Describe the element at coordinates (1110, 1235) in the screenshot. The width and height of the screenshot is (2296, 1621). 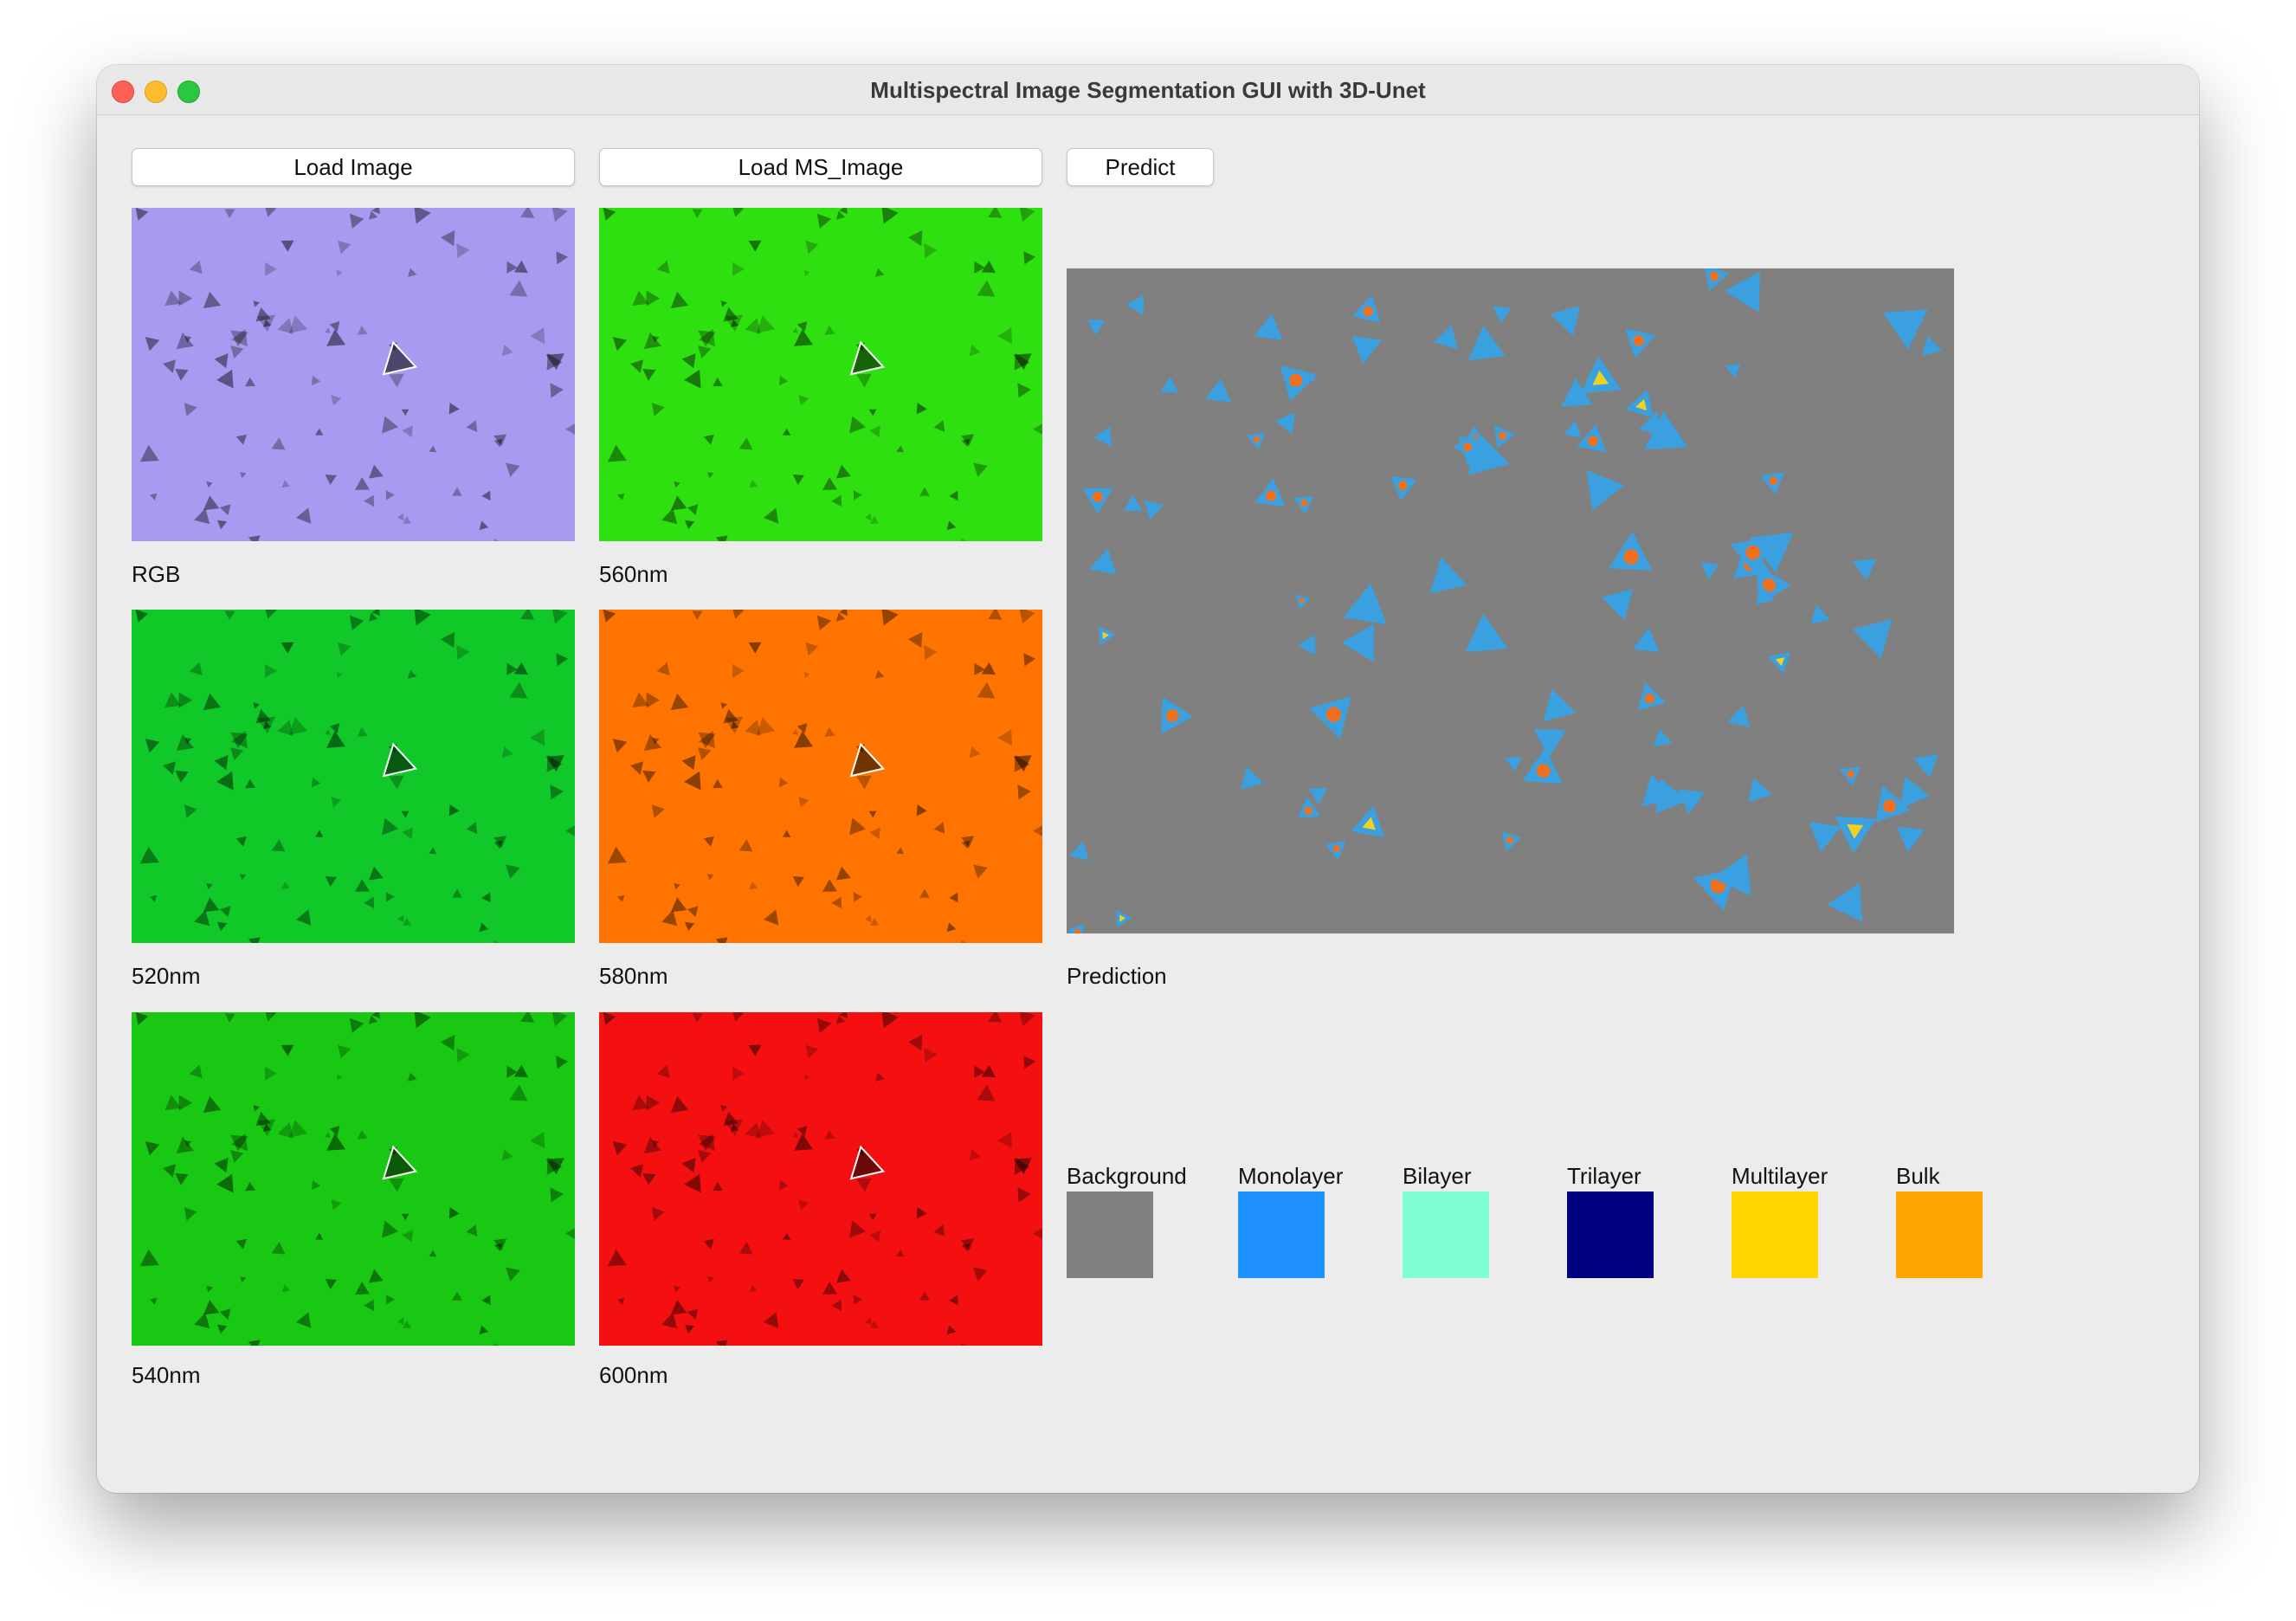
I see `legend-swatch-background` at that location.